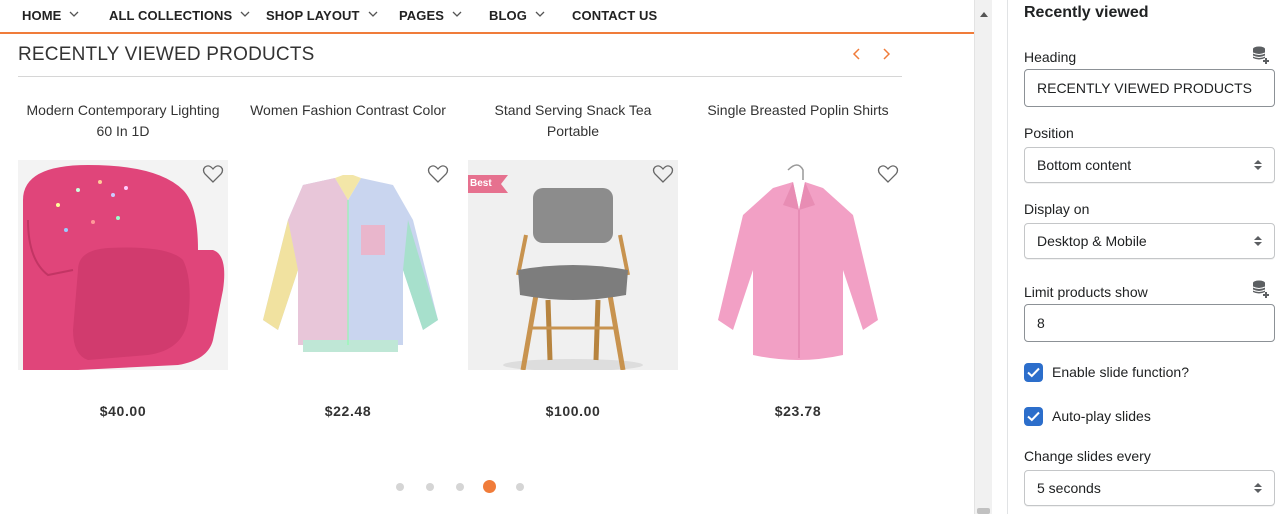  Describe the element at coordinates (489, 486) in the screenshot. I see `pagination-dot-active` at that location.